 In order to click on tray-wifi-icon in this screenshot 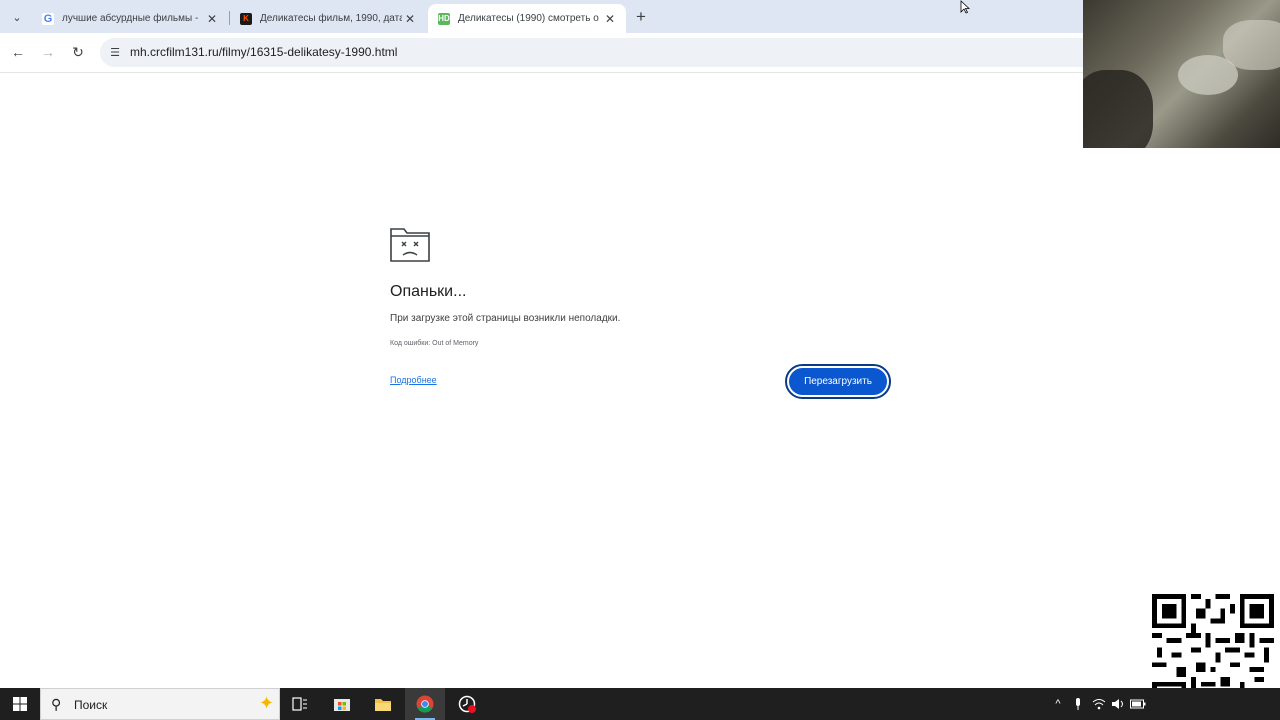, I will do `click(1099, 704)`.